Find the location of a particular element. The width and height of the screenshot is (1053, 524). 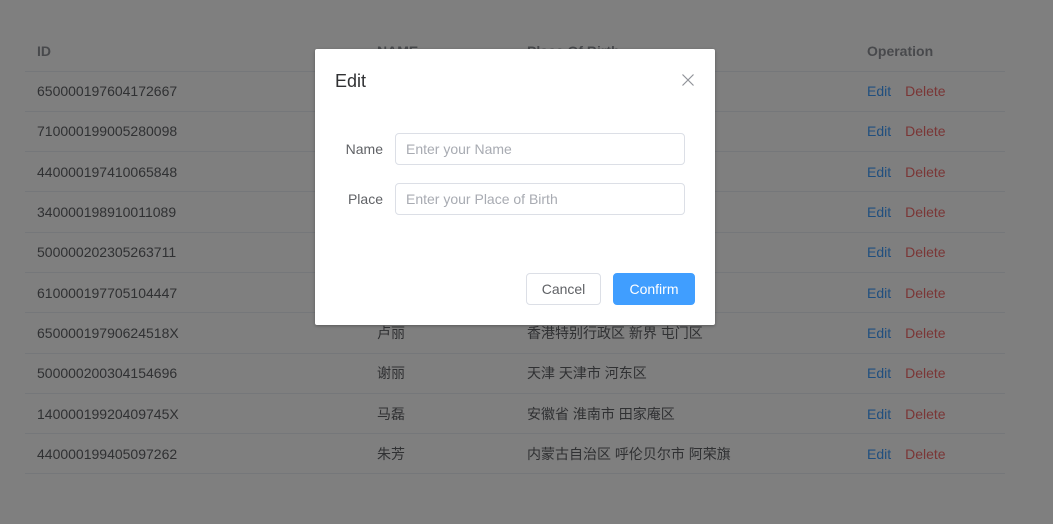

name-form-row: Name is located at coordinates (515, 149).